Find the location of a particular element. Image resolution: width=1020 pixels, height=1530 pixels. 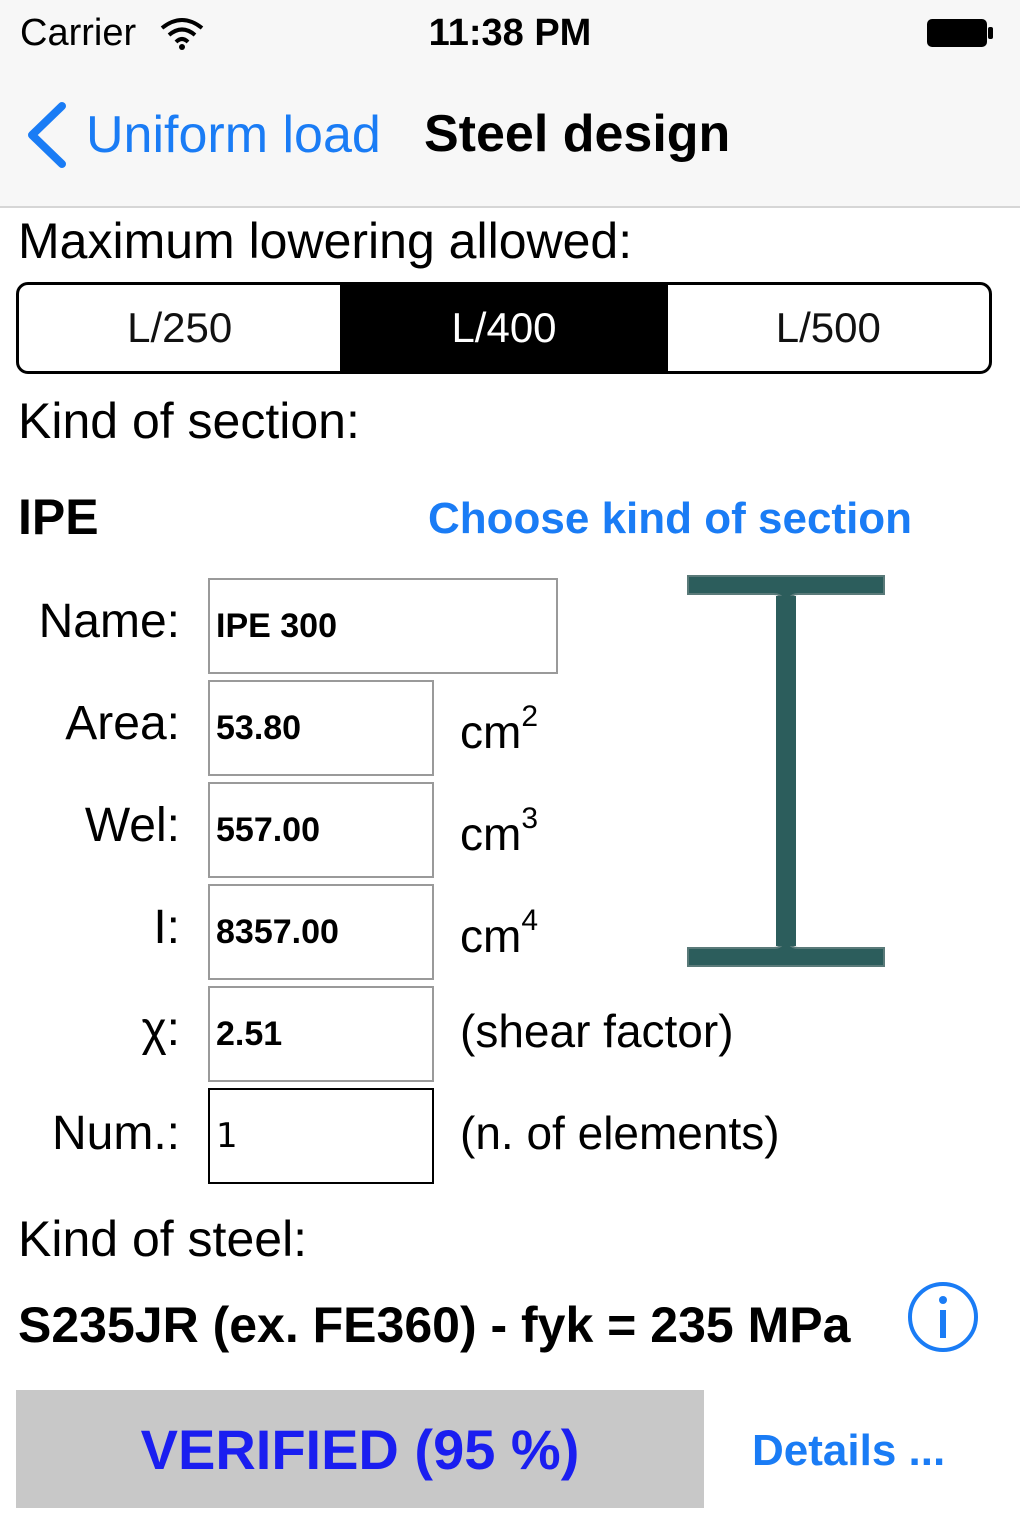

area-field: 53.80 is located at coordinates (321, 728).